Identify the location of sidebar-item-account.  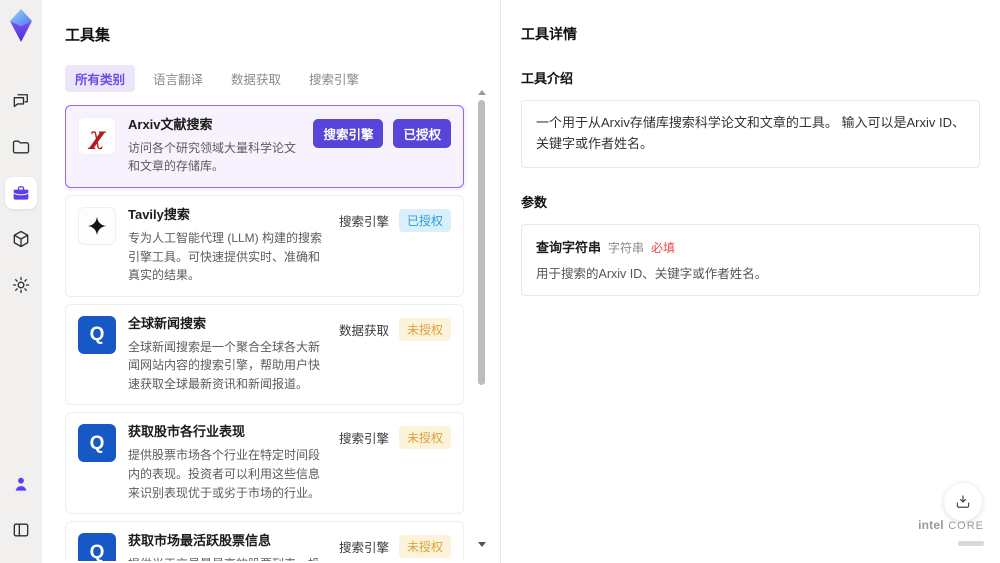
(21, 484).